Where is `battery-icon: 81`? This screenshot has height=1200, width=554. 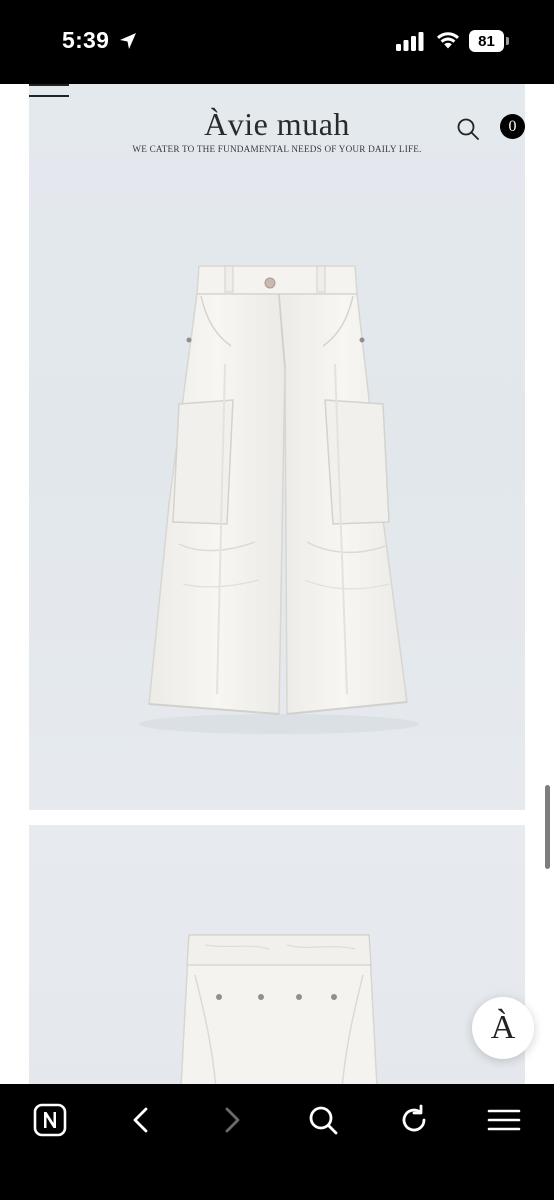 battery-icon: 81 is located at coordinates (489, 41).